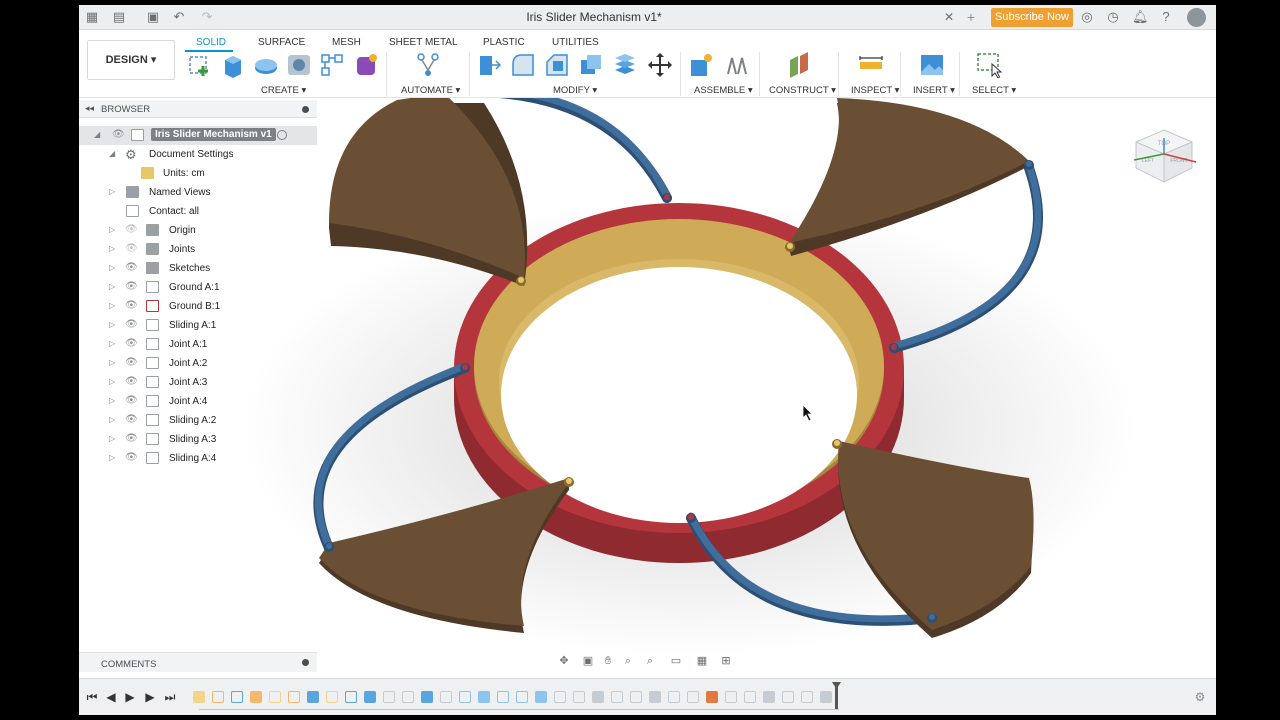 The height and width of the screenshot is (720, 1280). Describe the element at coordinates (871, 65) in the screenshot. I see `measure-icon` at that location.